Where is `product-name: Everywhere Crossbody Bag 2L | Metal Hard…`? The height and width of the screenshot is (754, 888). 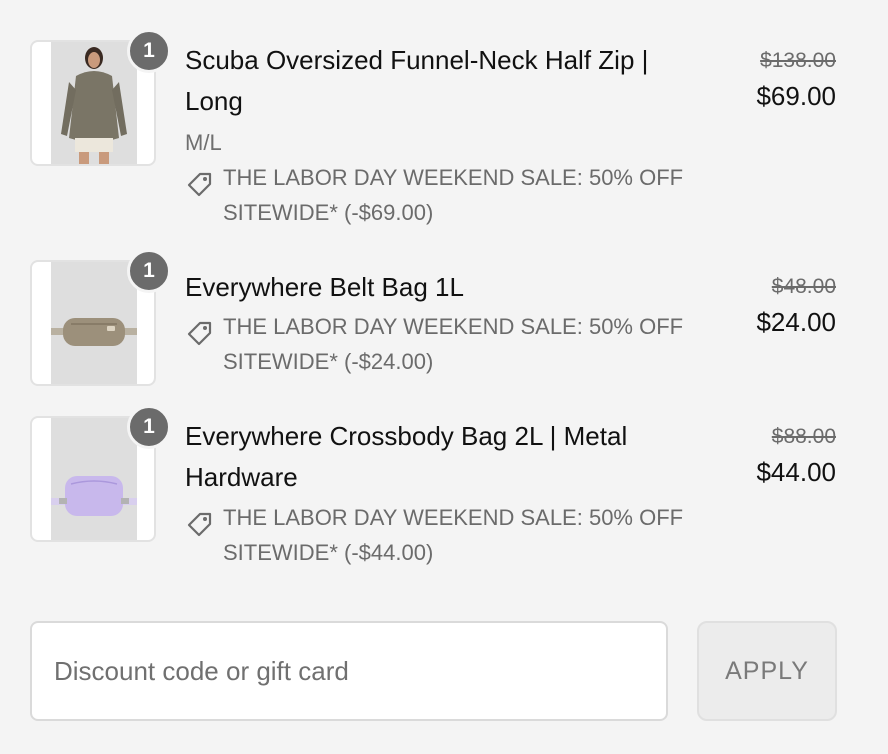 product-name: Everywhere Crossbody Bag 2L | Metal Hard… is located at coordinates (406, 456).